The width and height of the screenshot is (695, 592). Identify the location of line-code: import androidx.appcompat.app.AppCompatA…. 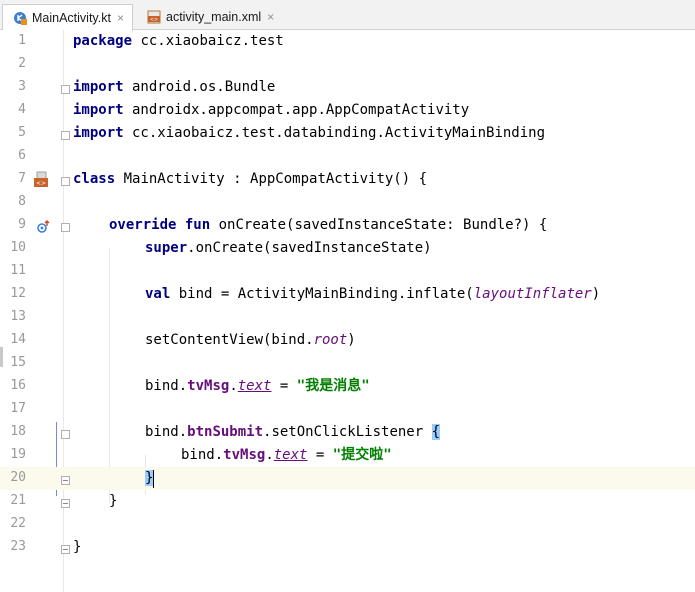
(271, 110).